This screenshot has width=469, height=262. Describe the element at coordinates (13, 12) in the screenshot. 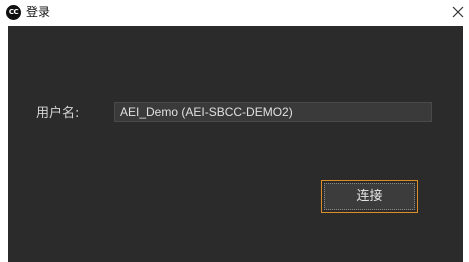

I see `app-logo-icon: CC` at that location.